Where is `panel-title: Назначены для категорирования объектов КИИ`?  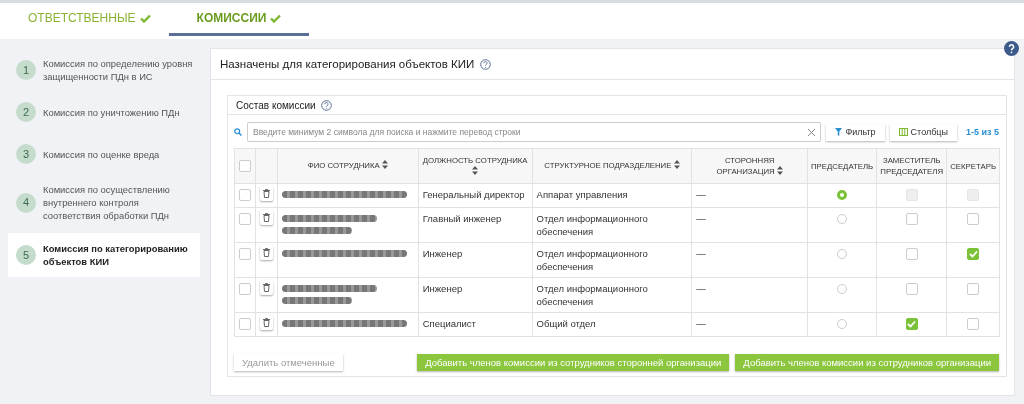
panel-title: Назначены для категорирования объектов КИИ is located at coordinates (347, 64).